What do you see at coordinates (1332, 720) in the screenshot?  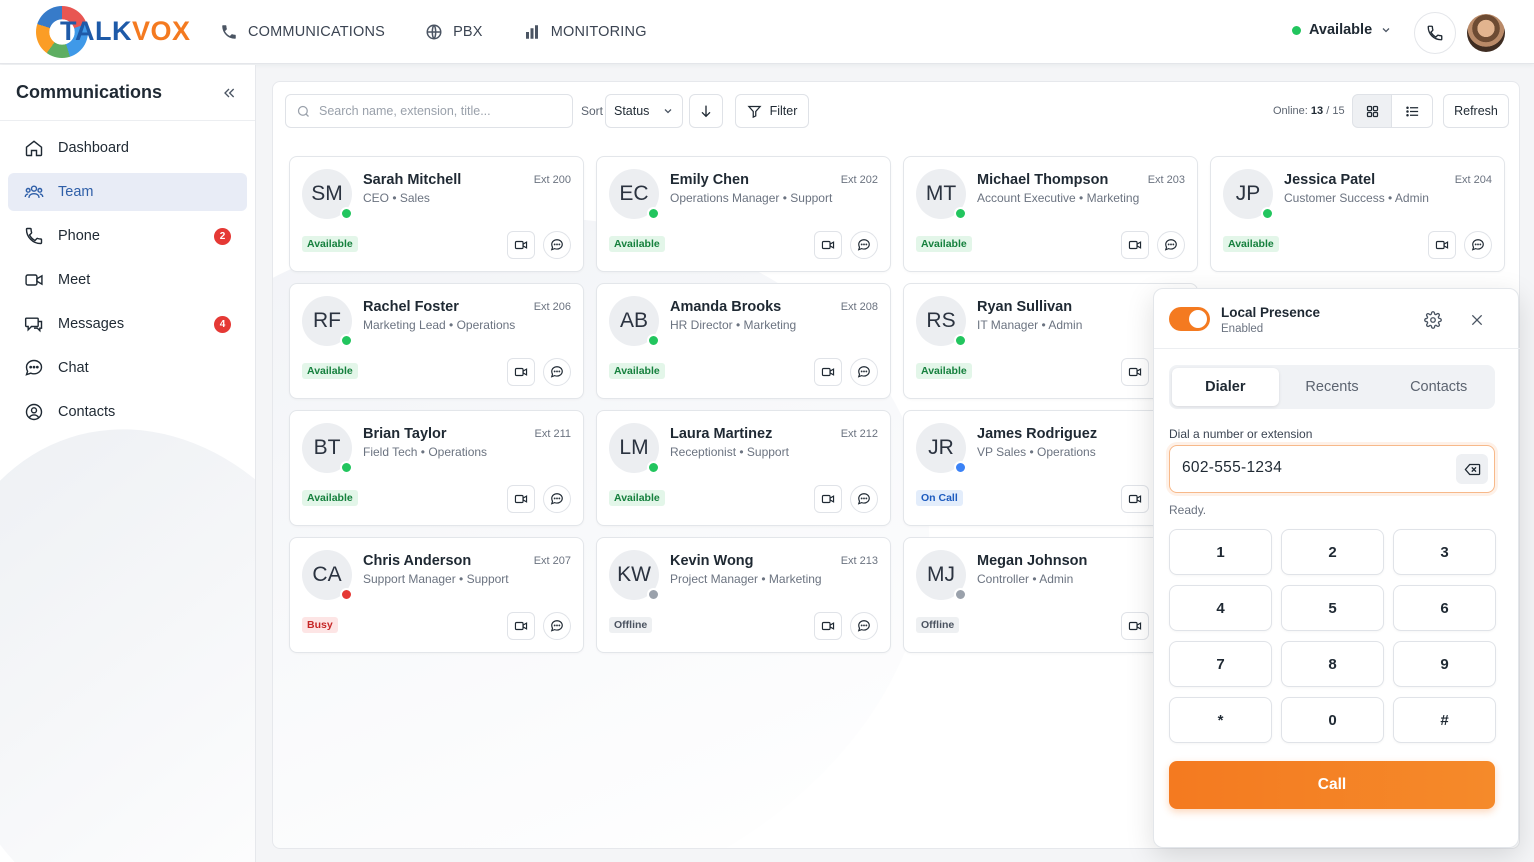 I see `keypad-key: 0` at bounding box center [1332, 720].